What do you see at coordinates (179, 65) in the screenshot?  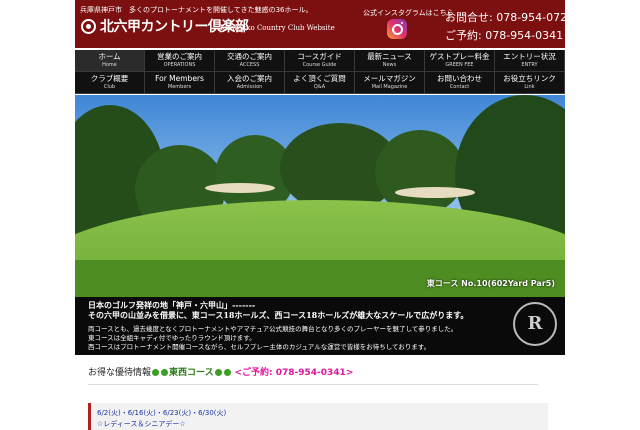 I see `nav-sublabel: OPERATIONS` at bounding box center [179, 65].